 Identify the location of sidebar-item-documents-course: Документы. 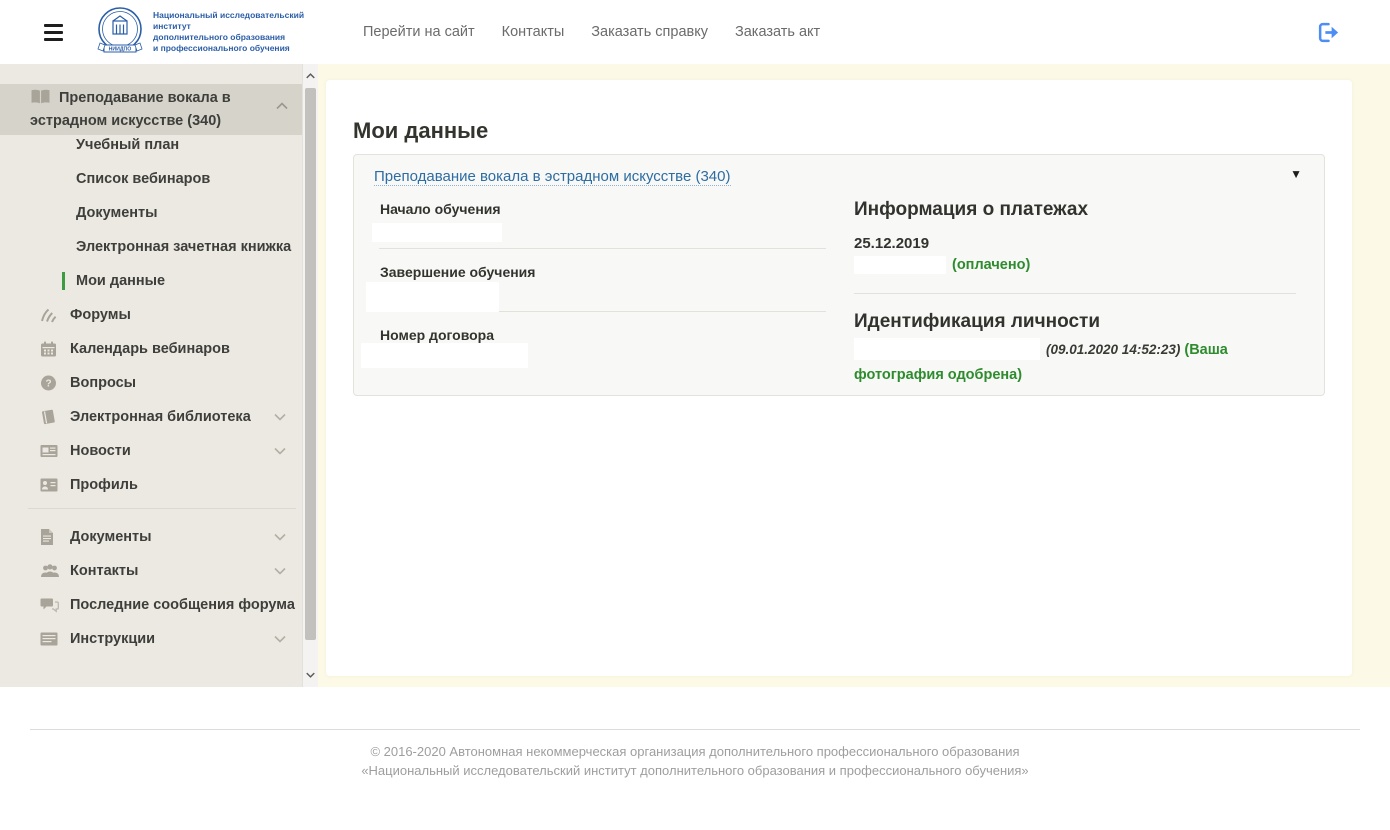
(151, 213).